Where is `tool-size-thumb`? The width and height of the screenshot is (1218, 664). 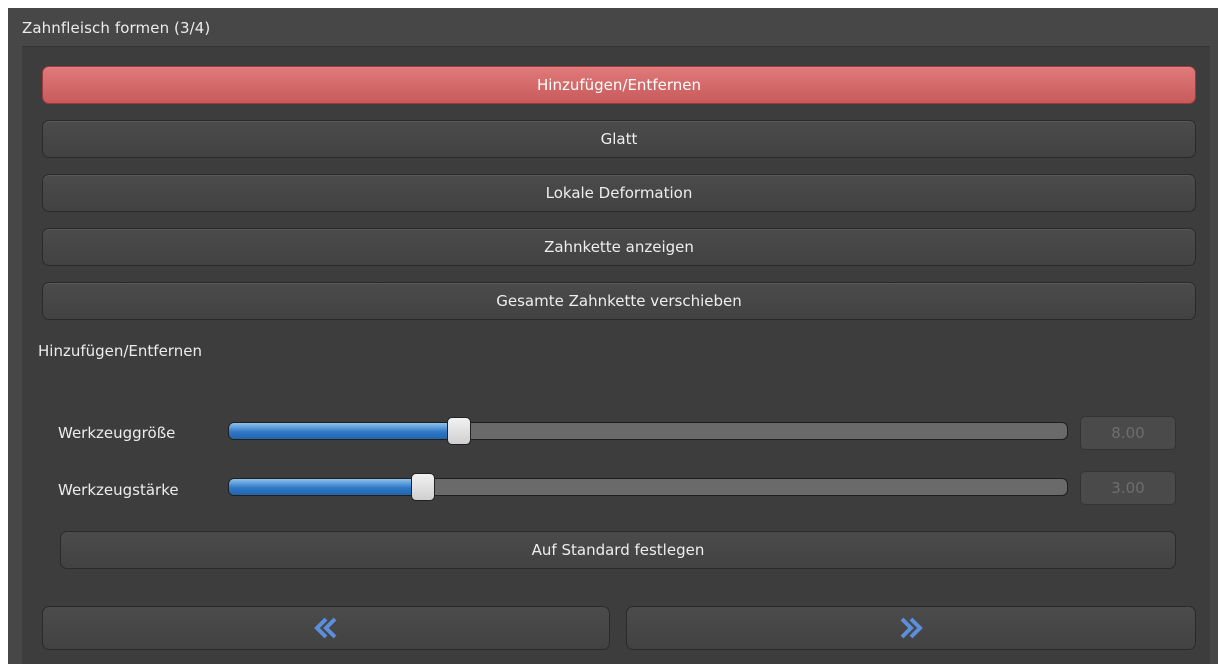 tool-size-thumb is located at coordinates (459, 431).